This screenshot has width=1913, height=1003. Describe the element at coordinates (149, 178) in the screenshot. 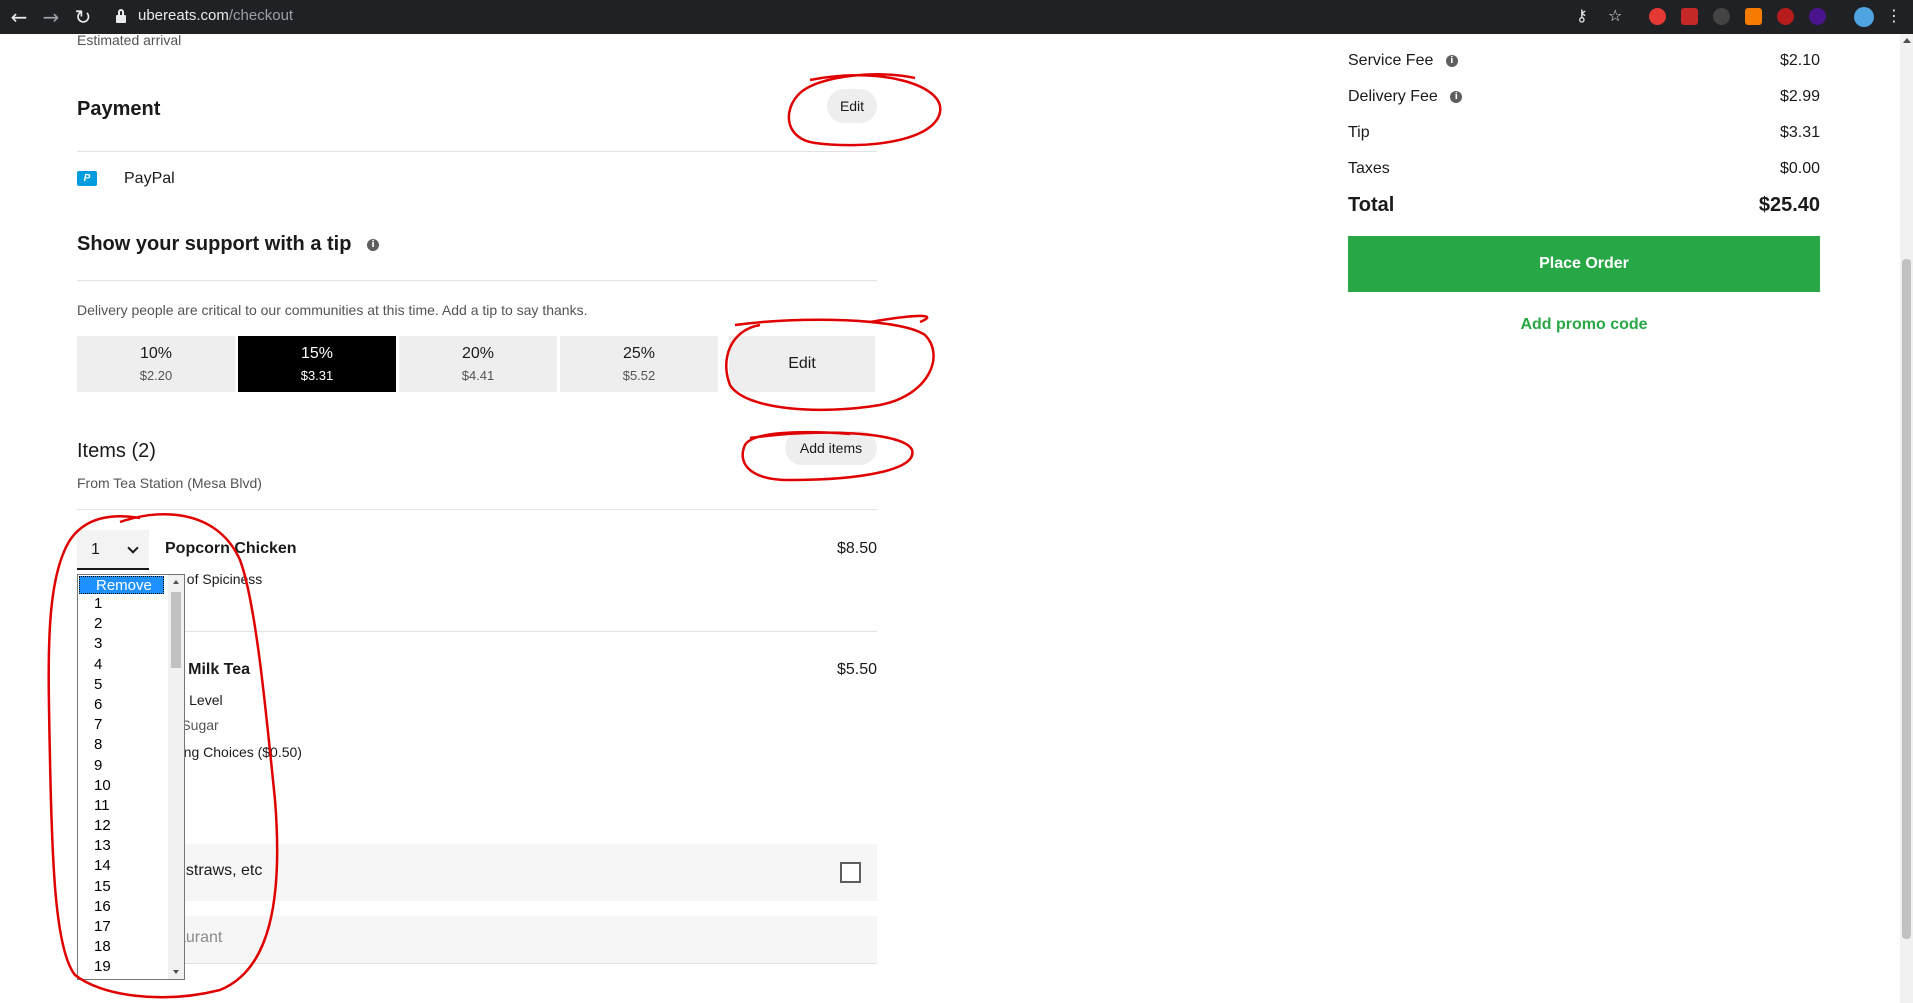

I see `payment-method-label: PayPal` at that location.